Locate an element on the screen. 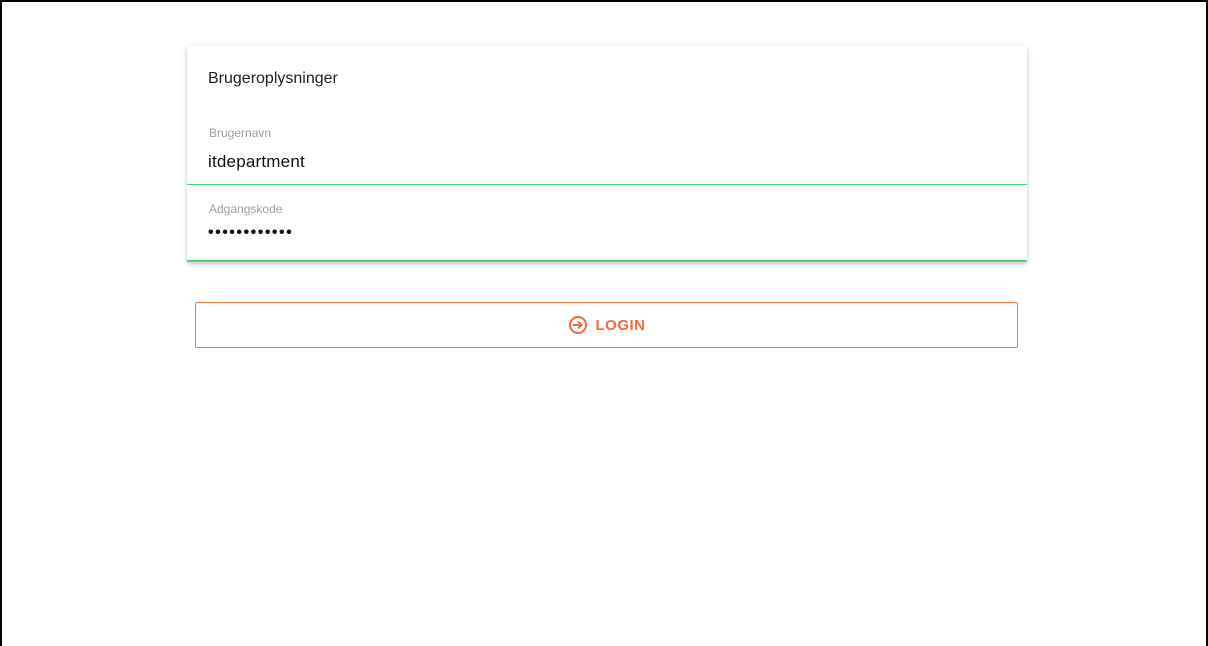 Image resolution: width=1208 pixels, height=646 pixels. login-icon is located at coordinates (578, 325).